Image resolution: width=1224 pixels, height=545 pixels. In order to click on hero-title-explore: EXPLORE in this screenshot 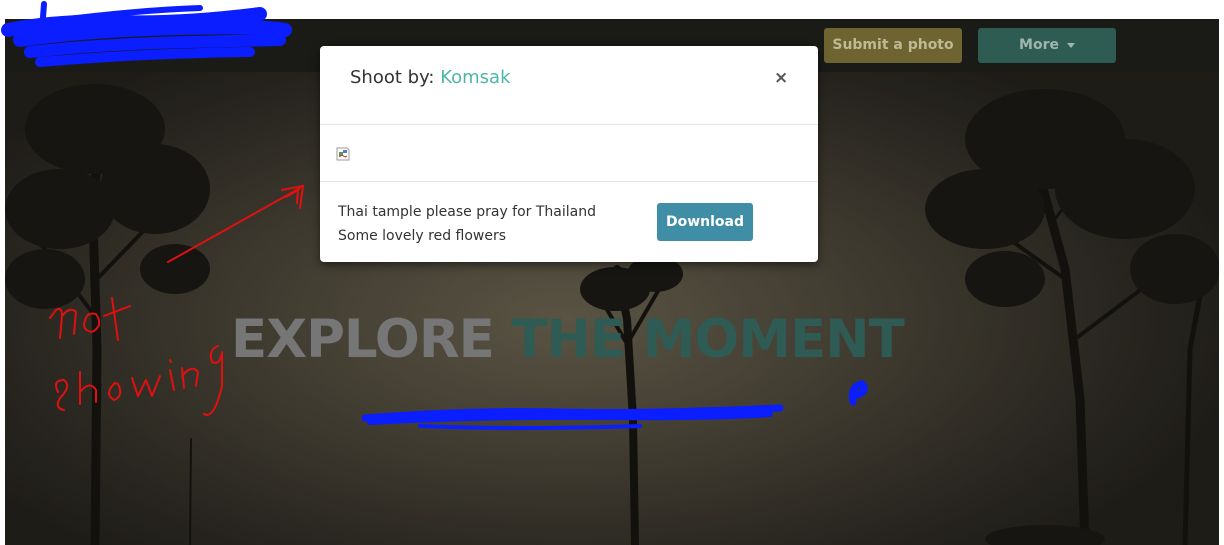, I will do `click(363, 339)`.